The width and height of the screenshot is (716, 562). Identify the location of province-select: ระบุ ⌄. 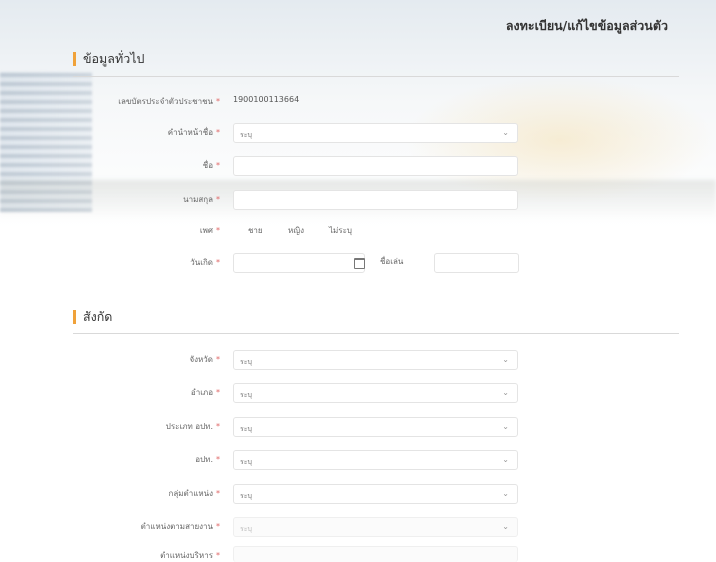
(375, 360).